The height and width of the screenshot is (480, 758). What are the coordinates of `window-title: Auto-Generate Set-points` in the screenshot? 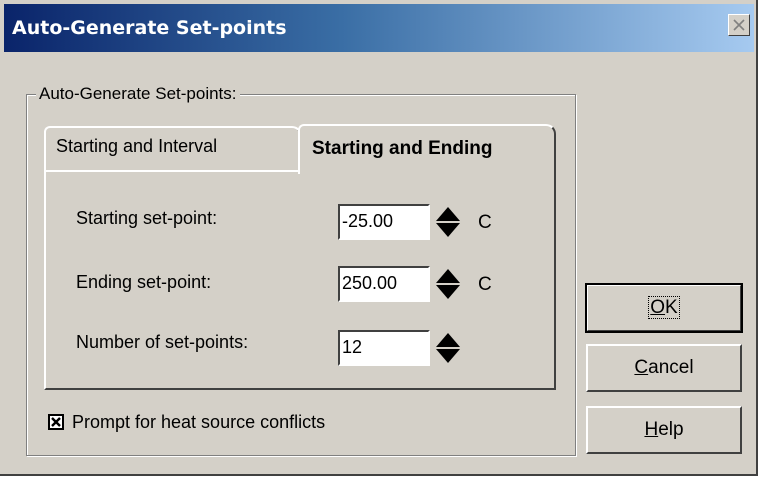 It's located at (149, 28).